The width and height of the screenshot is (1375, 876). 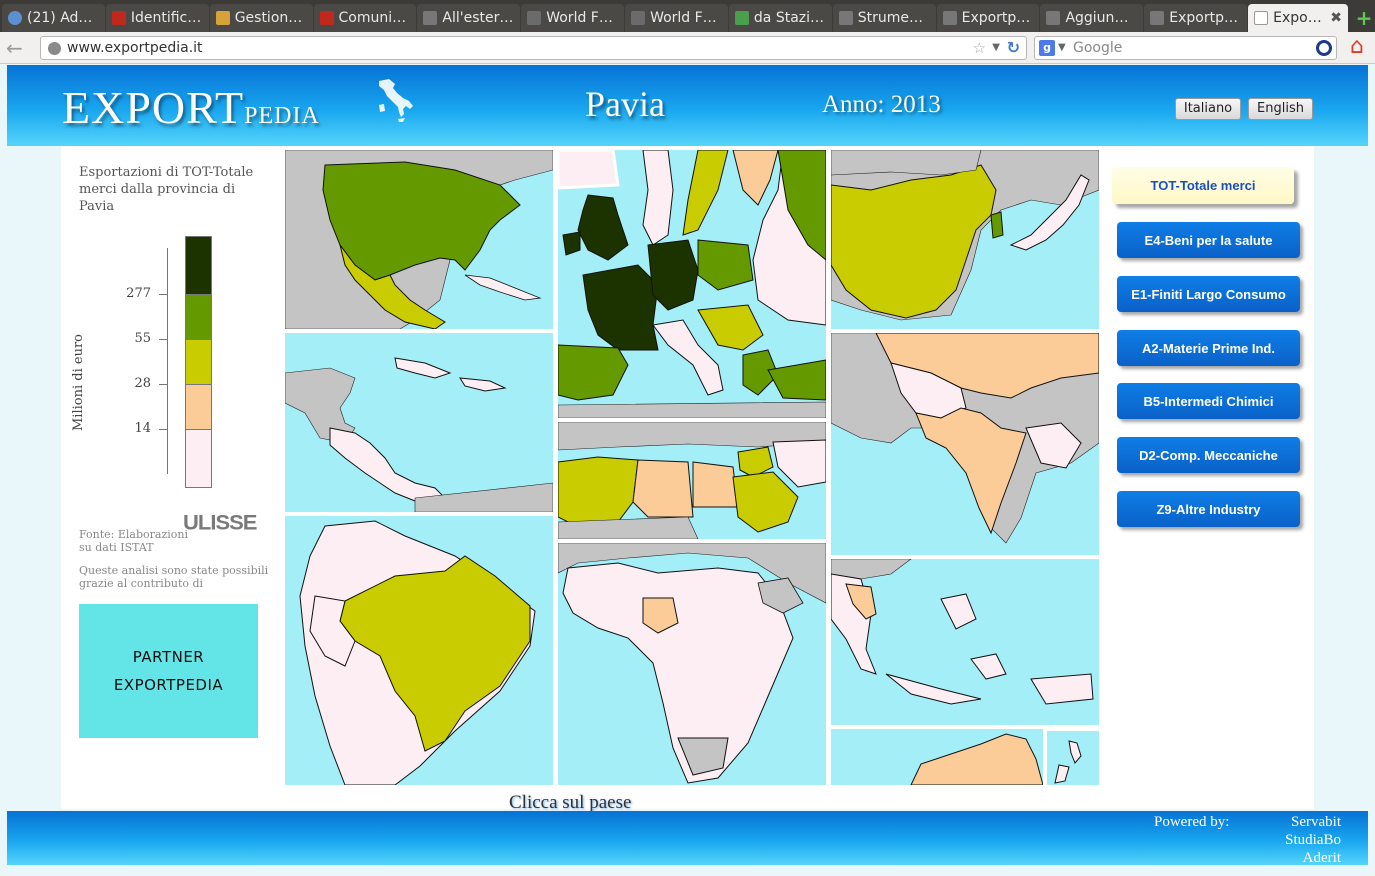 I want to click on year-label: Anno: 2013, so click(x=881, y=104).